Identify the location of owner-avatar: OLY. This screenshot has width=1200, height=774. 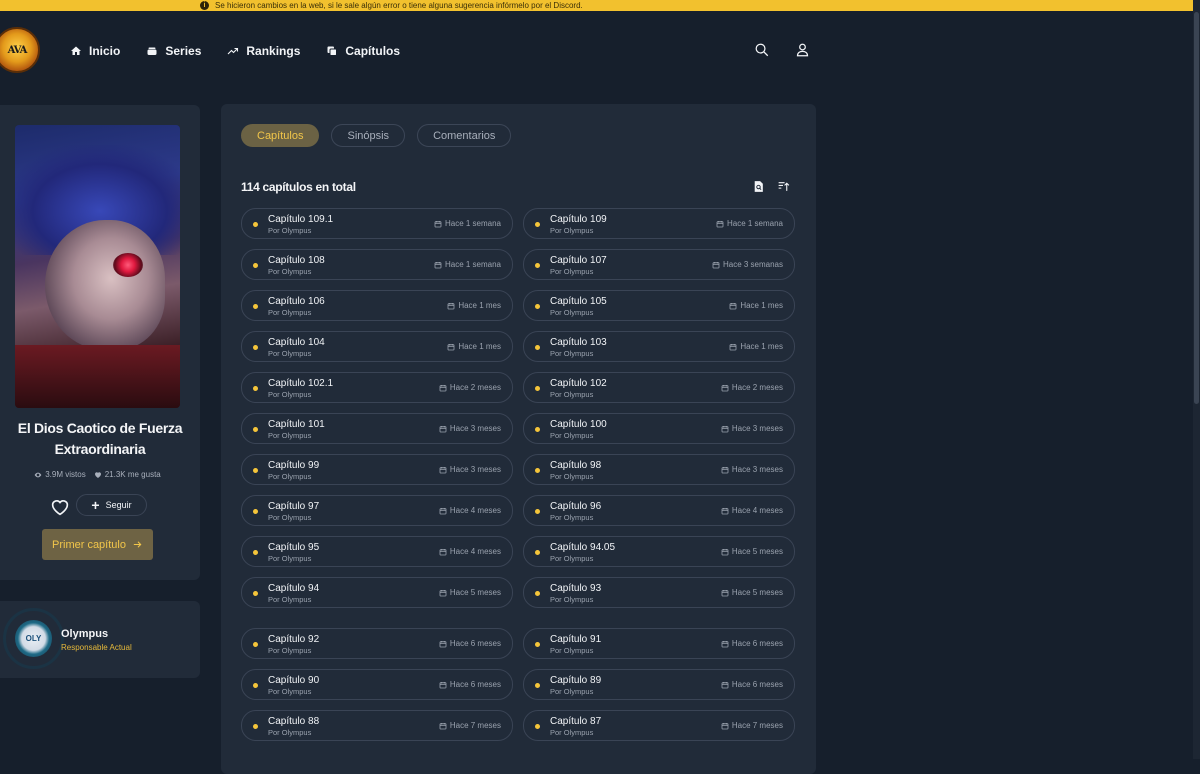
(33, 638).